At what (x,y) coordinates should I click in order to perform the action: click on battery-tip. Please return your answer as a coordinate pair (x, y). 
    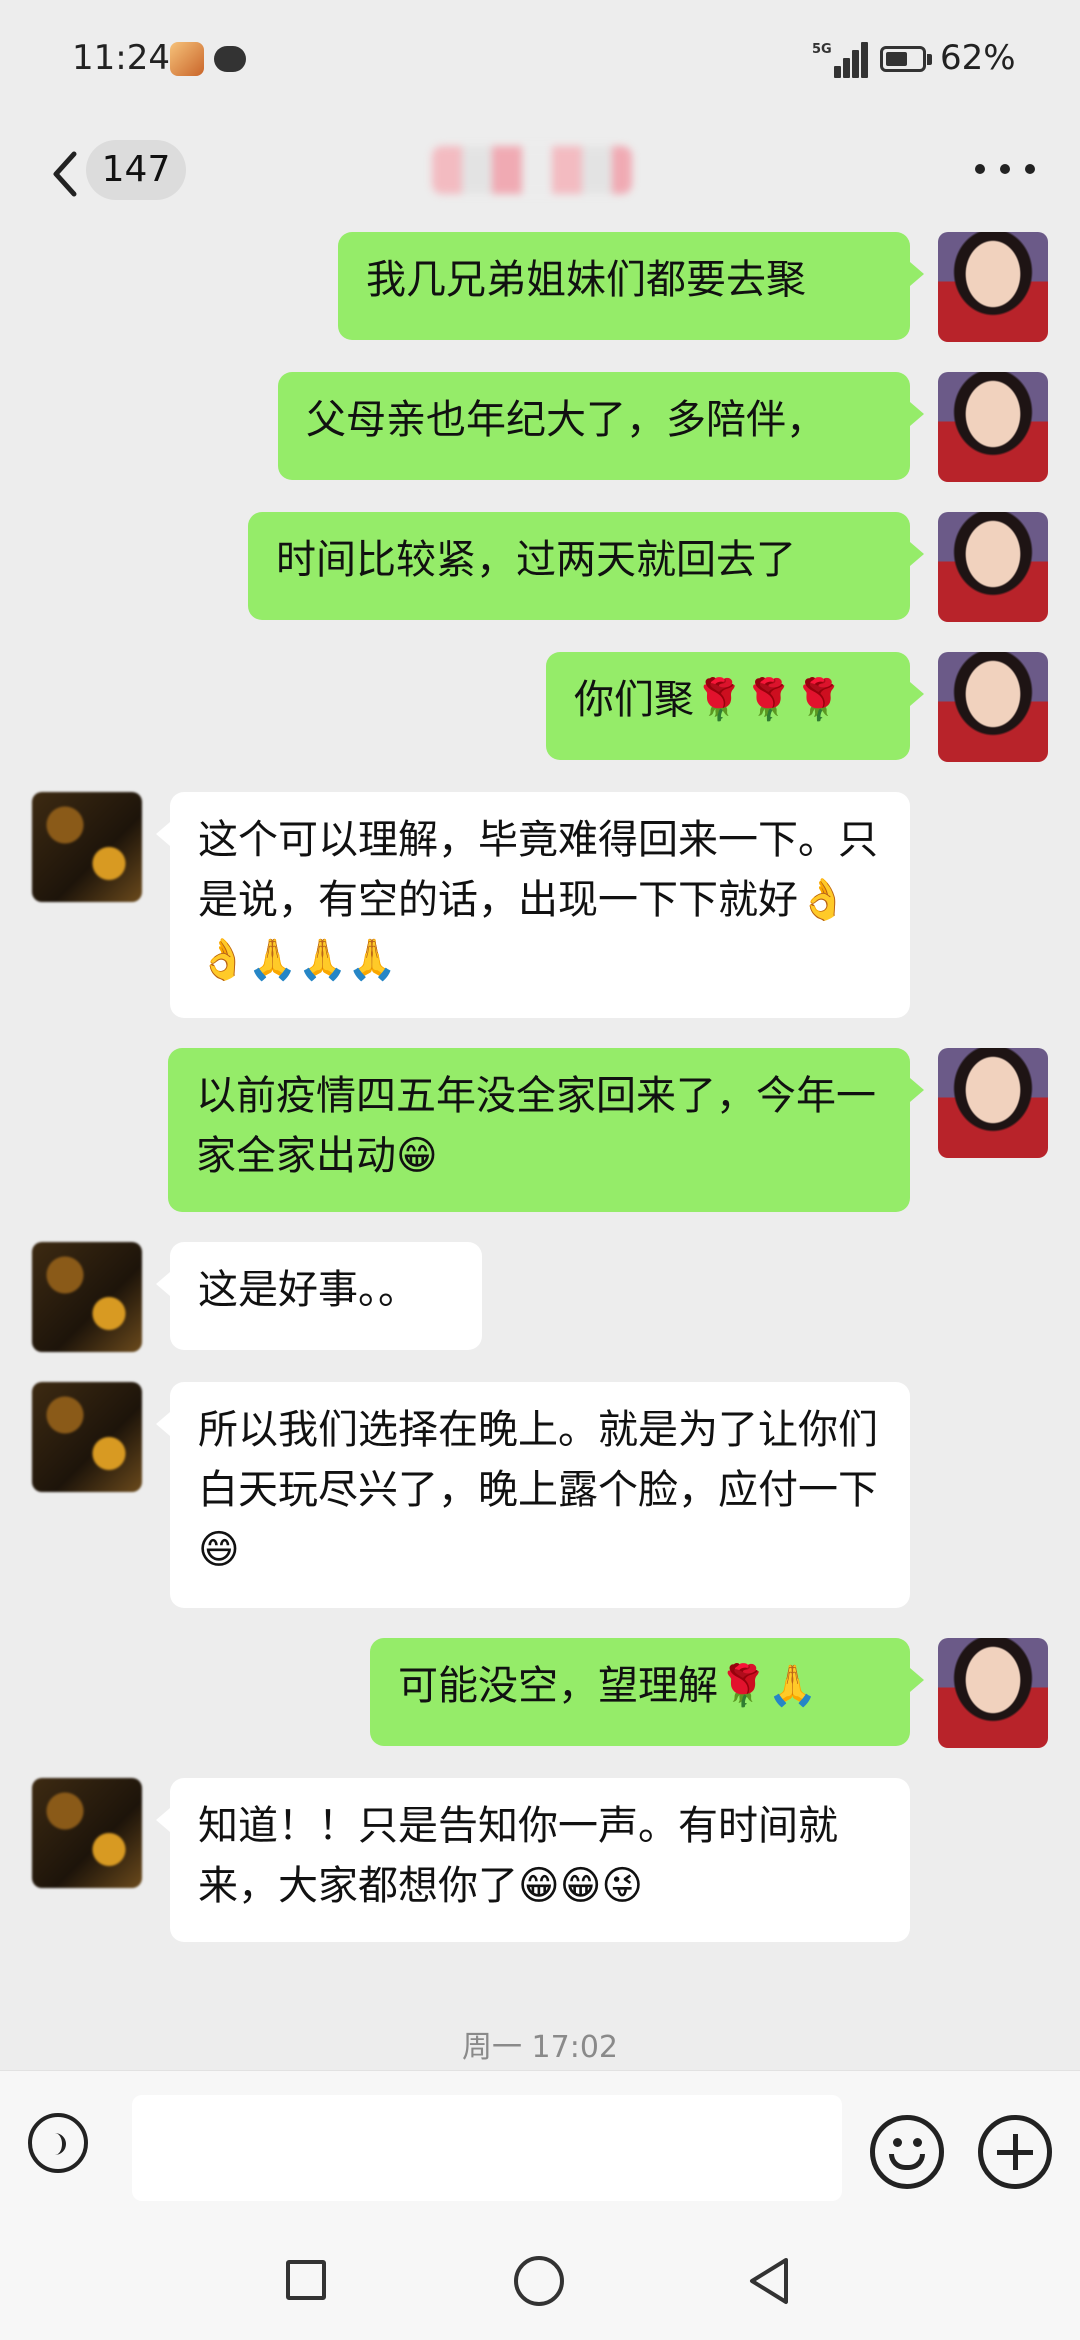
    Looking at the image, I should click on (929, 59).